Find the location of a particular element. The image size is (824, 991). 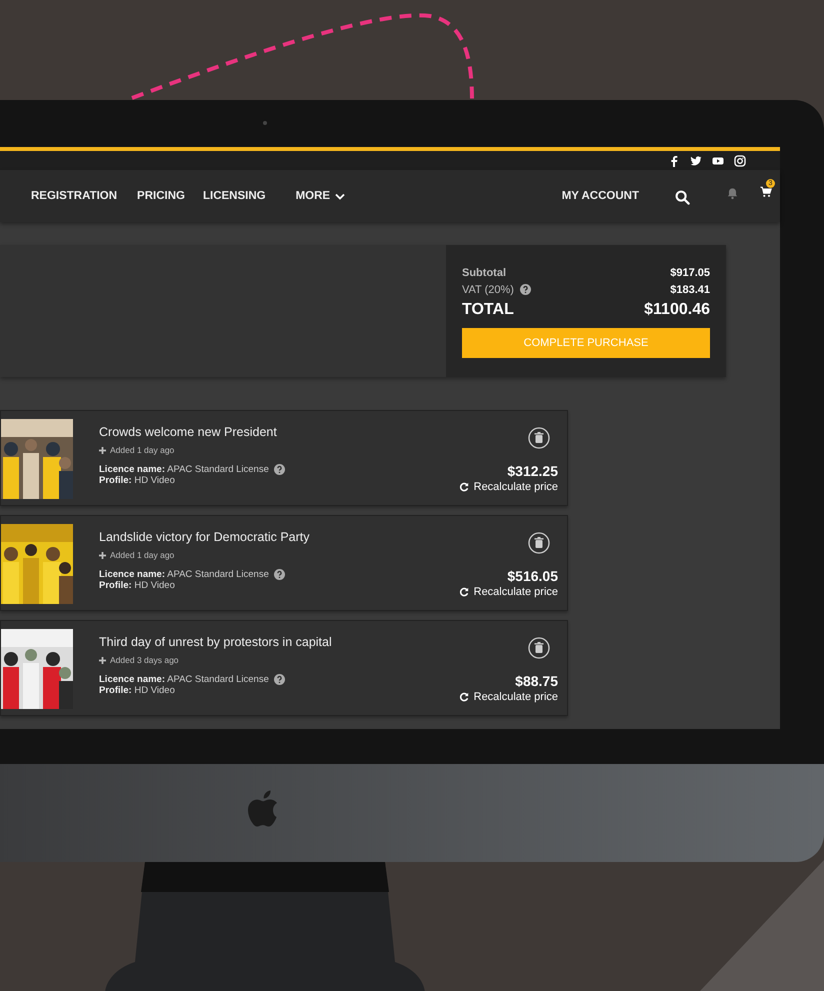

search-icon is located at coordinates (682, 197).